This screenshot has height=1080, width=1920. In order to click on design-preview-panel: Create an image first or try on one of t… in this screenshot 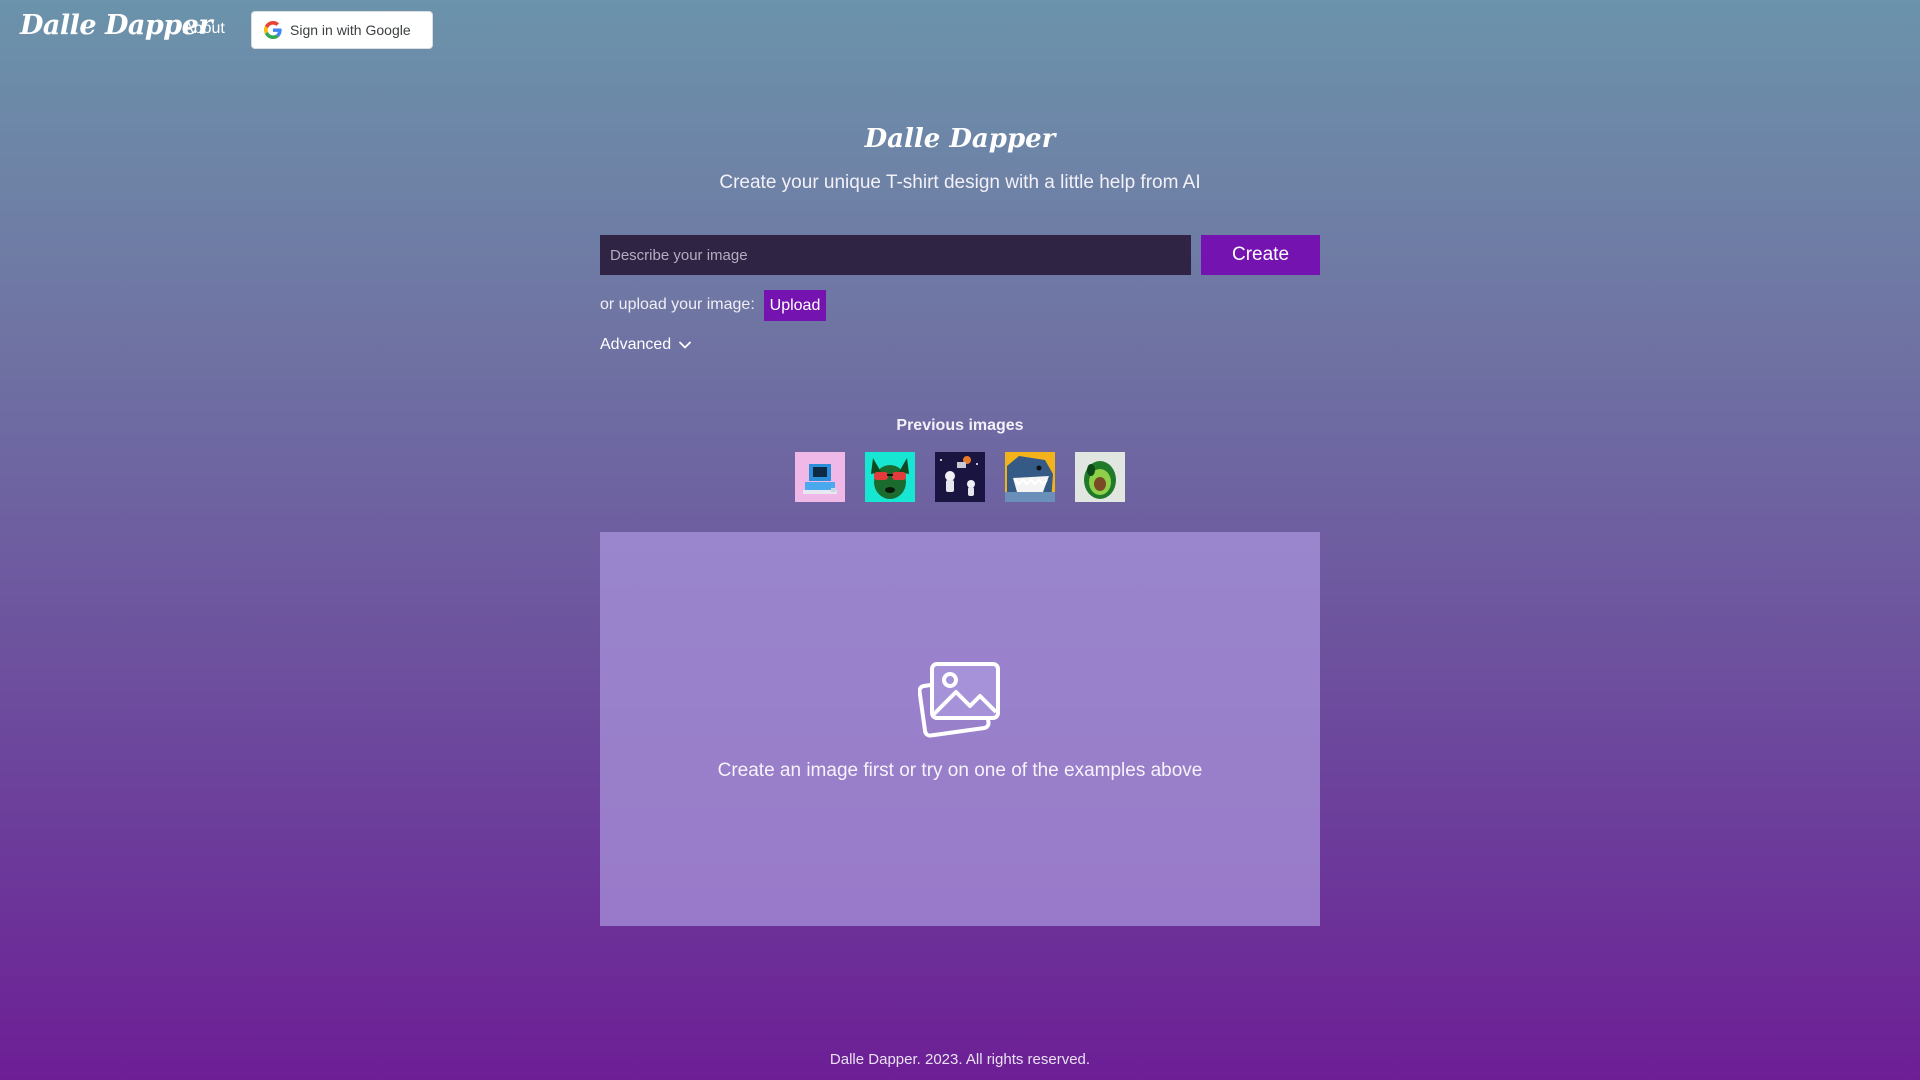, I will do `click(960, 729)`.